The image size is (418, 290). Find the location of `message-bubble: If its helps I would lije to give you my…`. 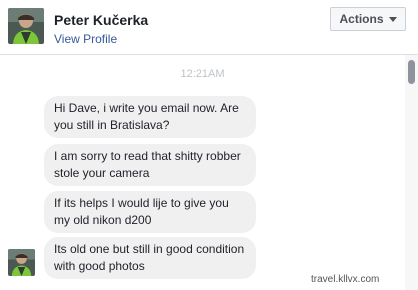

message-bubble: If its helps I would lije to give you my… is located at coordinates (150, 212).